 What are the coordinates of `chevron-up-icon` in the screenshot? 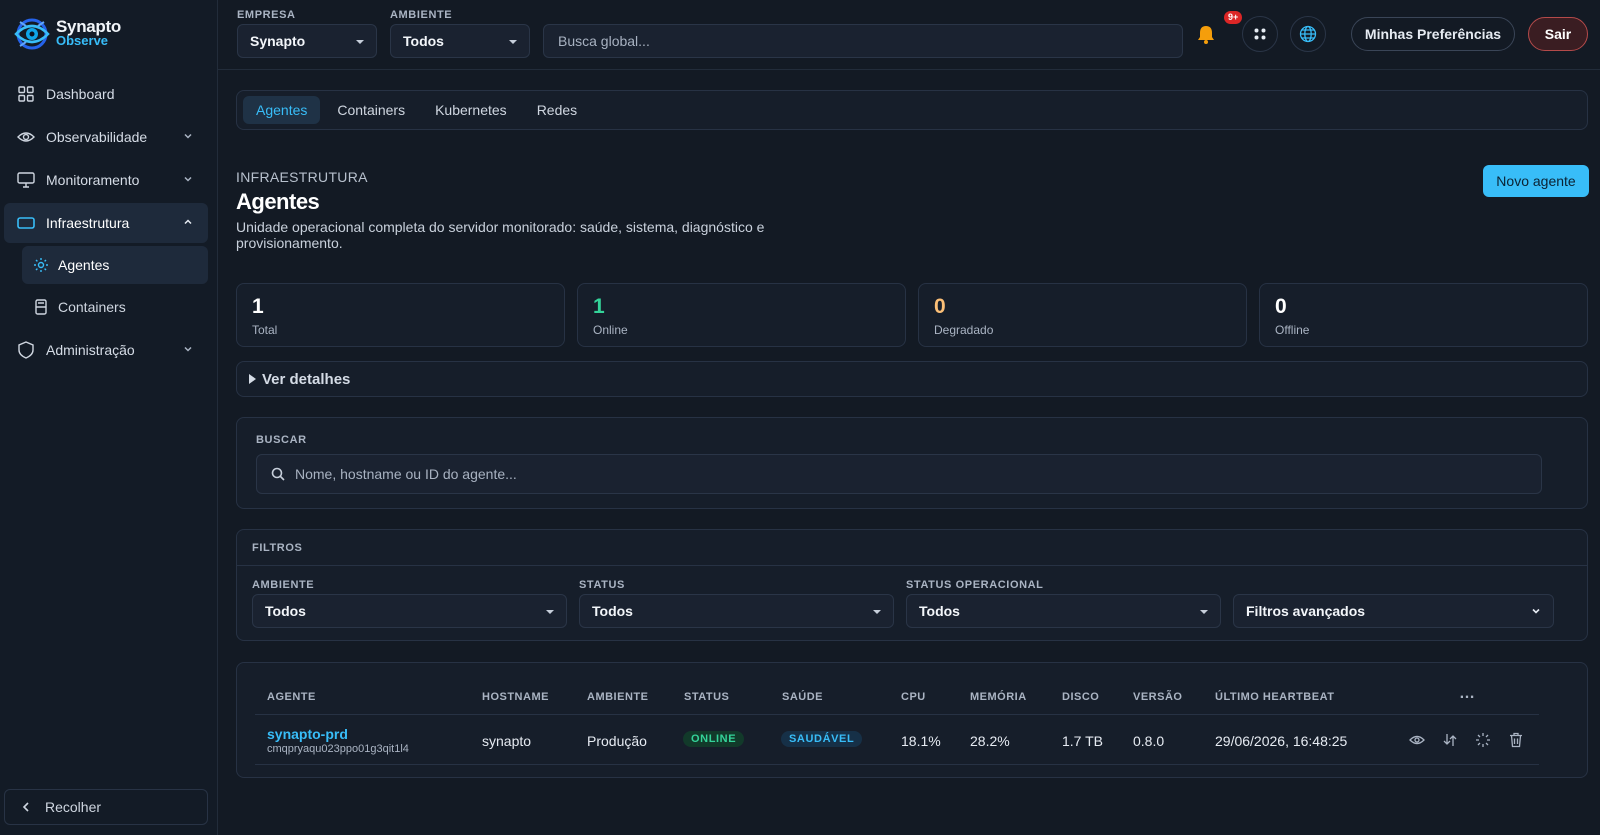 It's located at (188, 222).